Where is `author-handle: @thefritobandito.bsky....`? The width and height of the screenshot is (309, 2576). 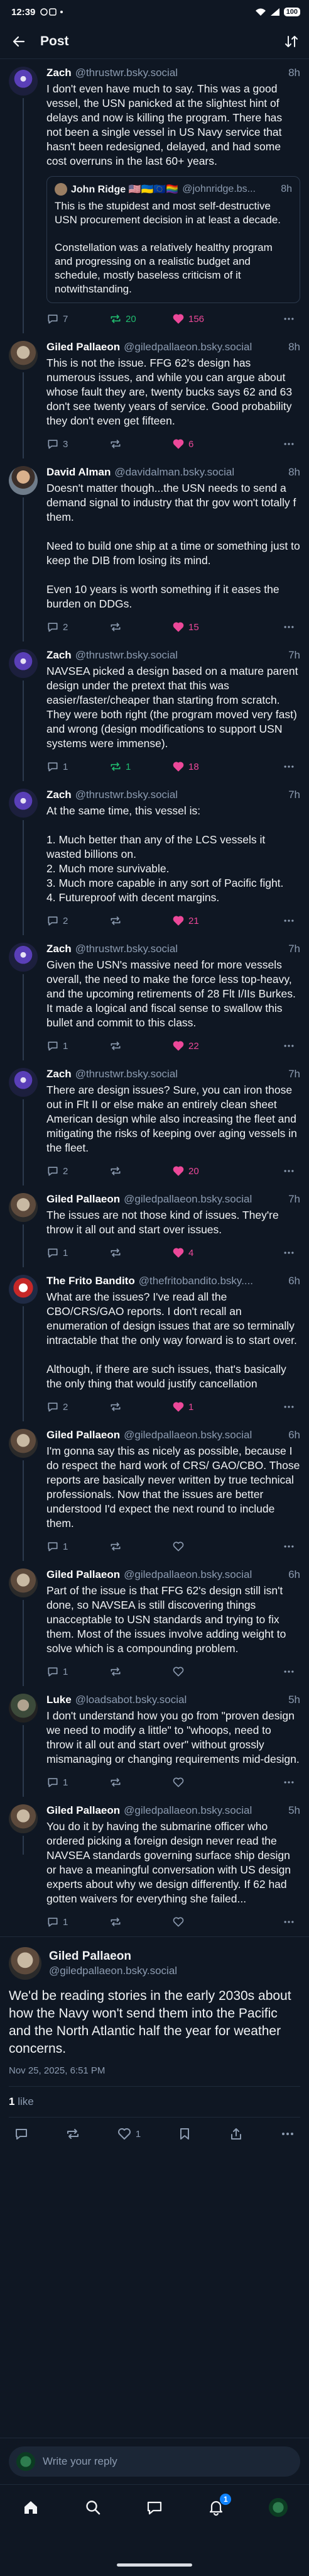
author-handle: @thefritobandito.bsky.... is located at coordinates (211, 1281).